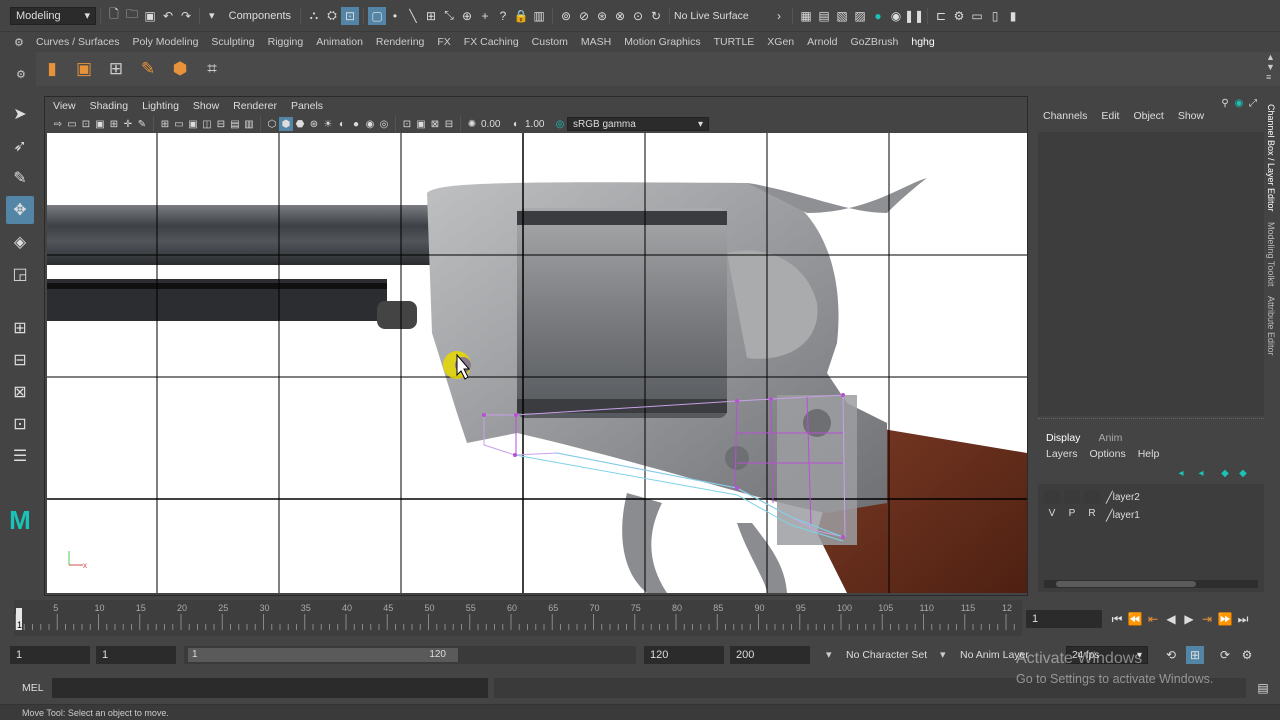 The image size is (1280, 720). Describe the element at coordinates (1072, 497) in the screenshot. I see `layer-playback` at that location.